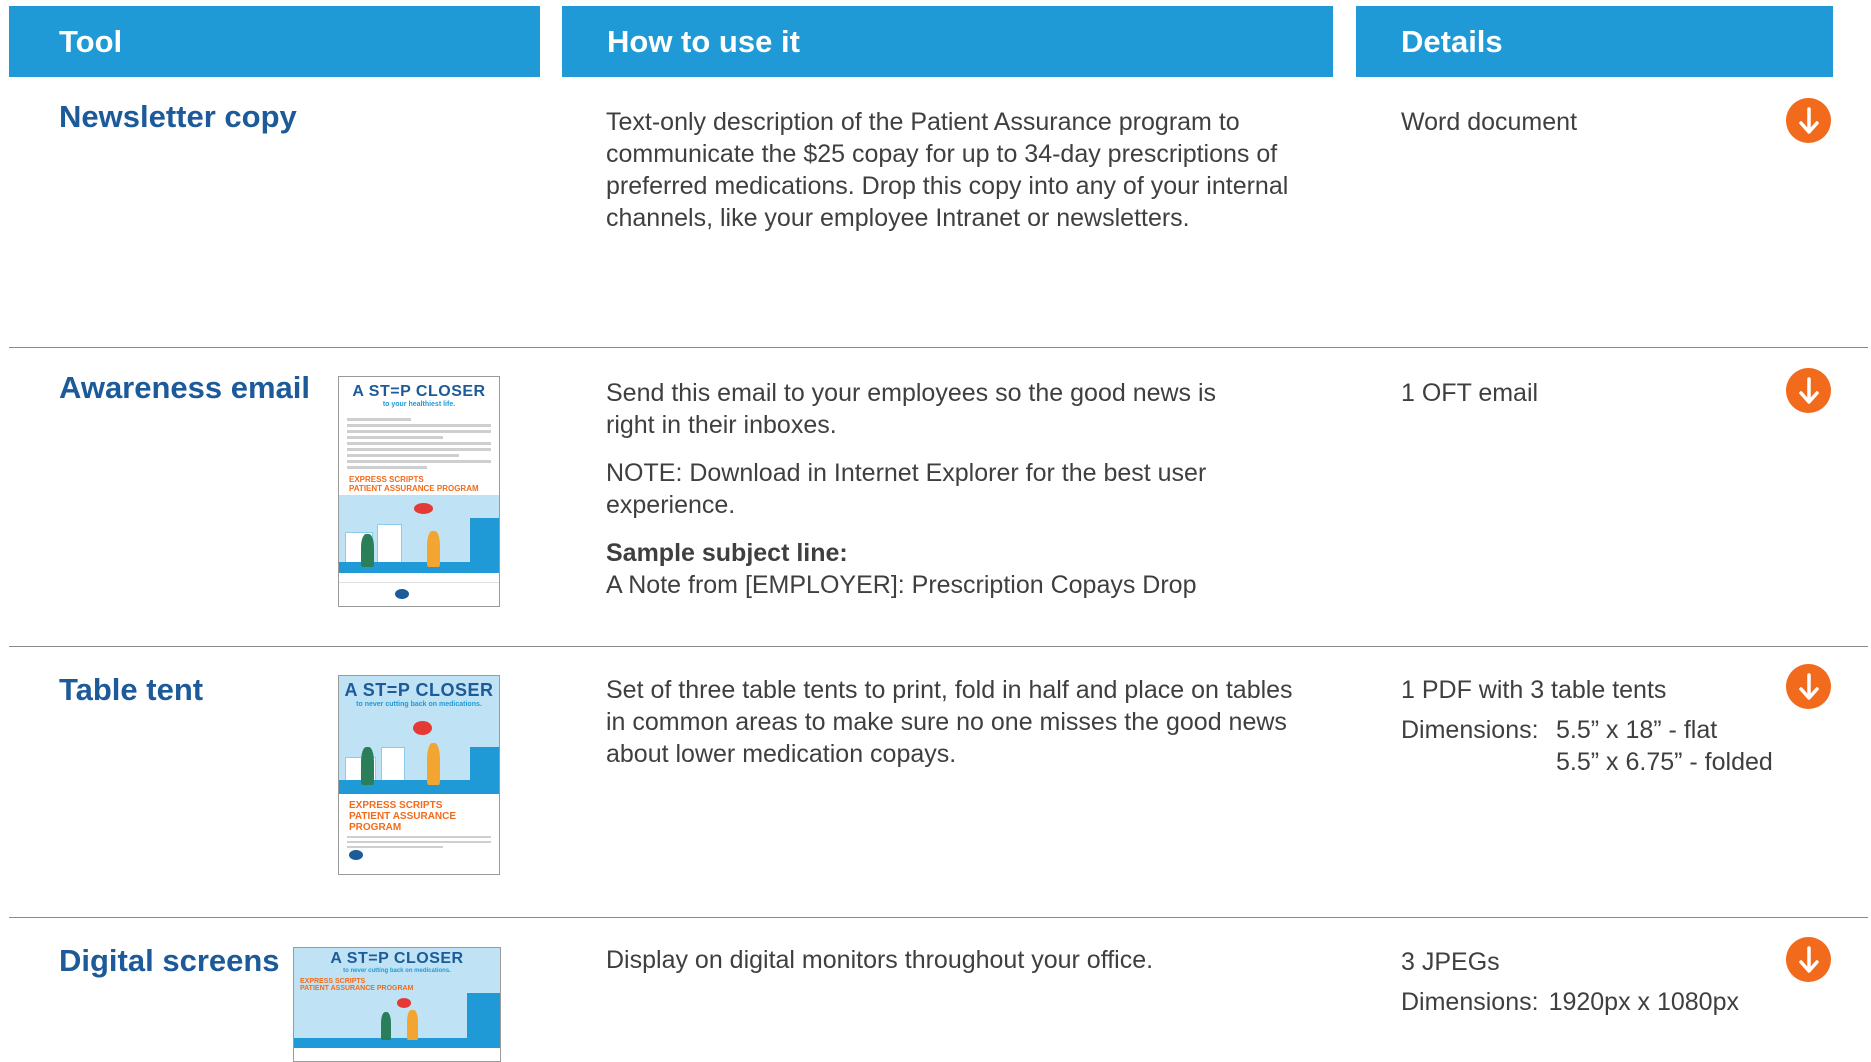  Describe the element at coordinates (1594, 41) in the screenshot. I see `column-header-details: Details` at that location.